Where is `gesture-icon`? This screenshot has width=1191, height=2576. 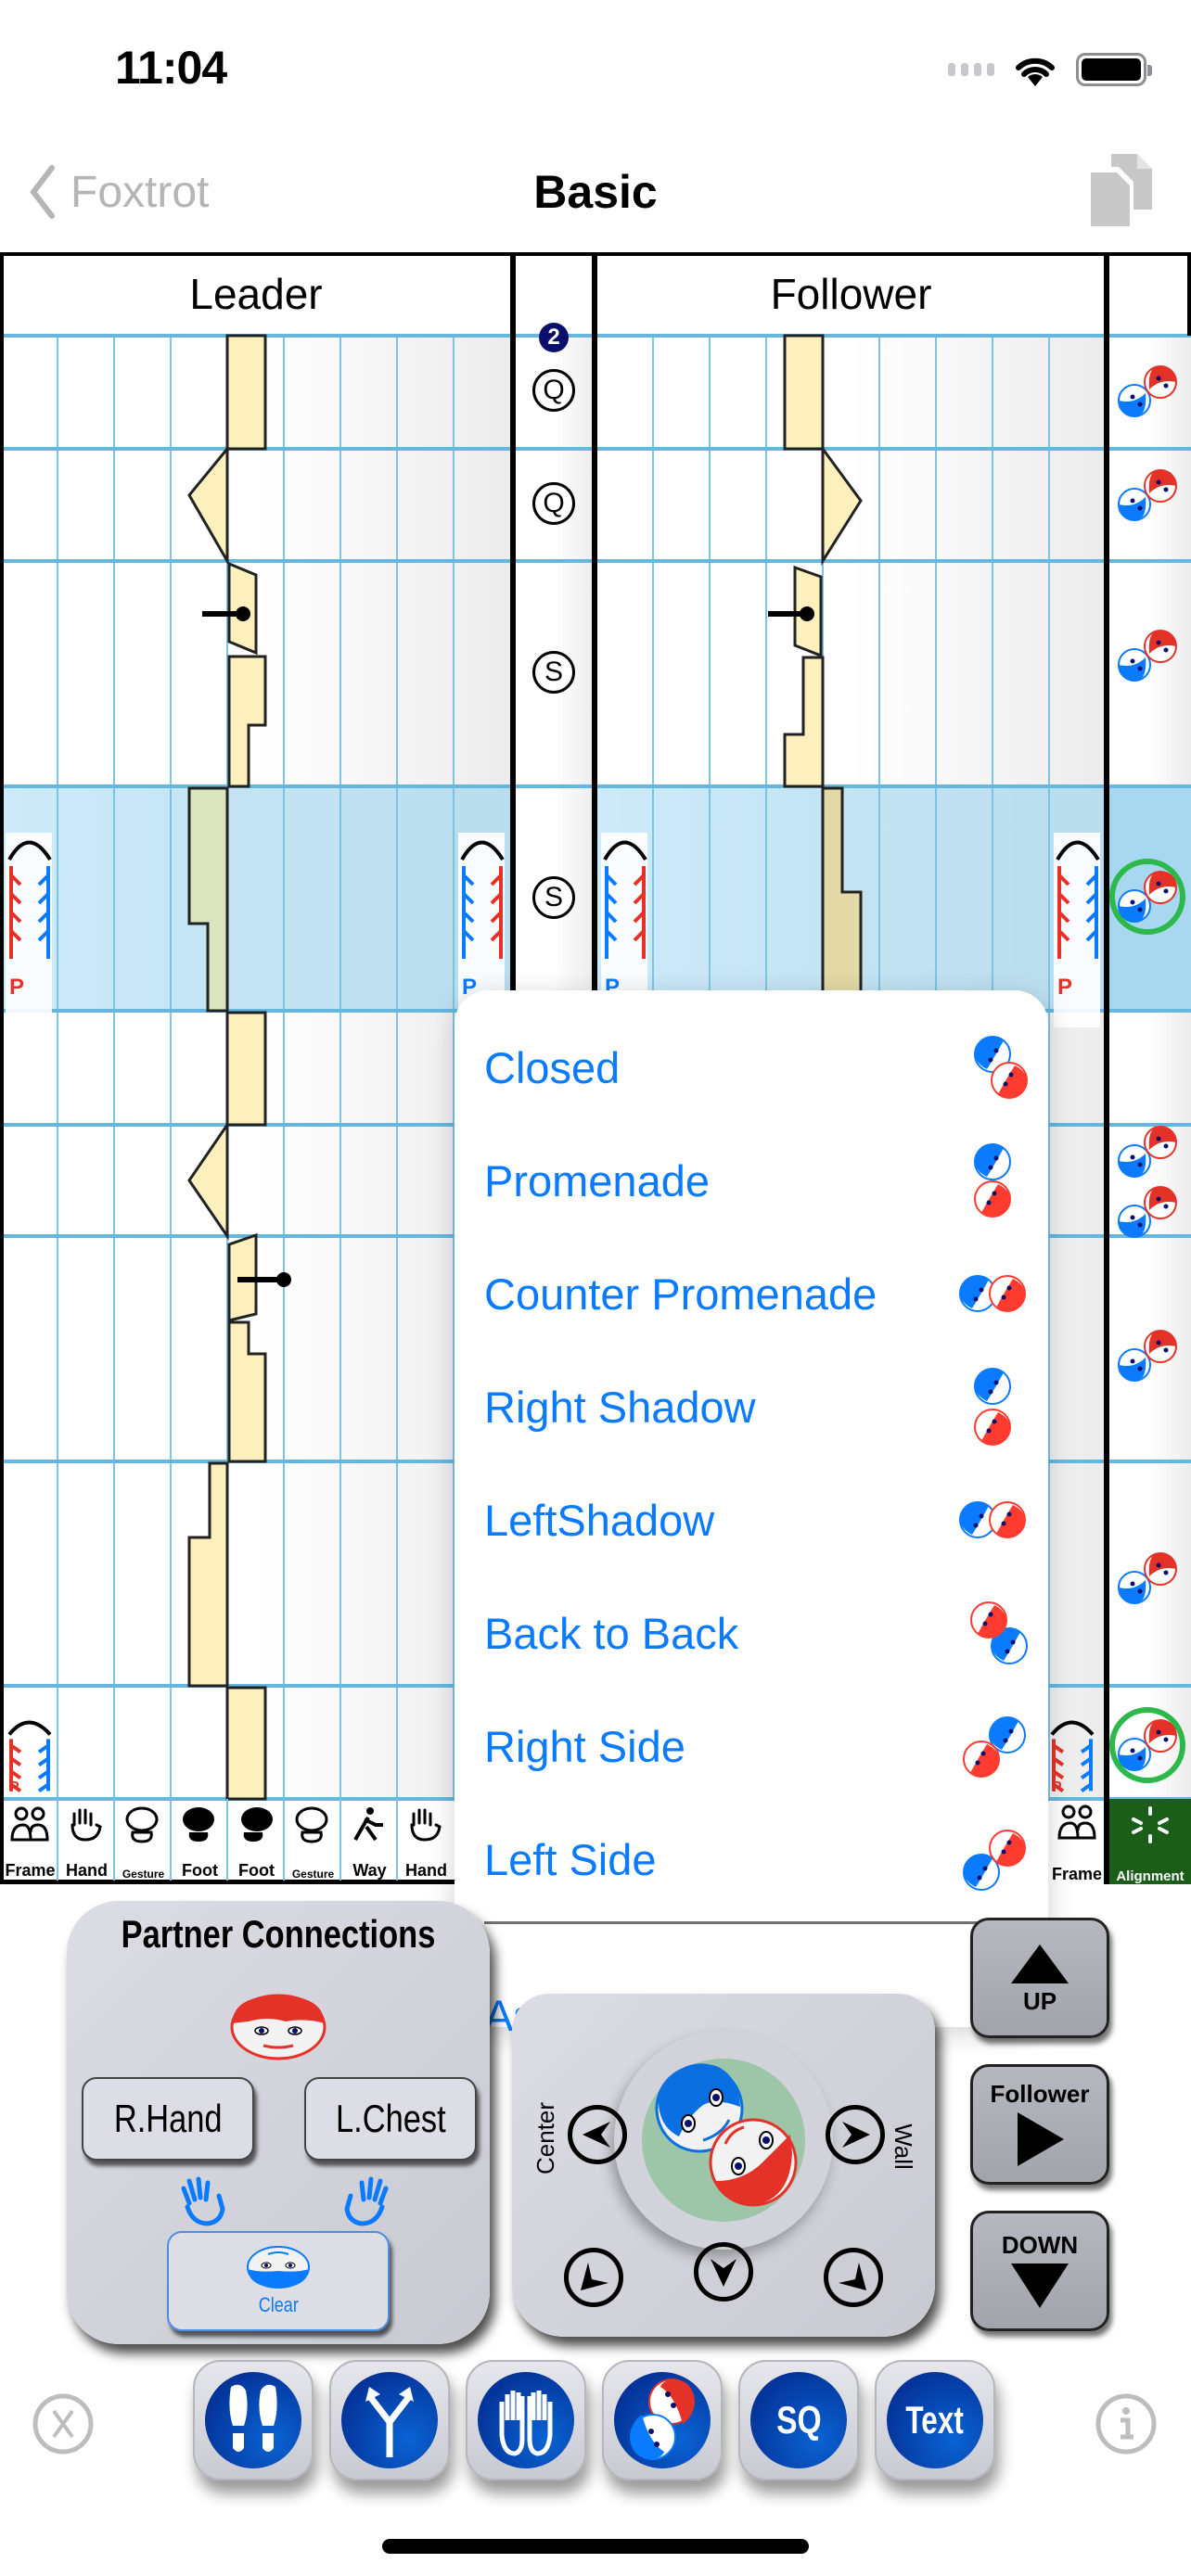
gesture-icon is located at coordinates (311, 1825).